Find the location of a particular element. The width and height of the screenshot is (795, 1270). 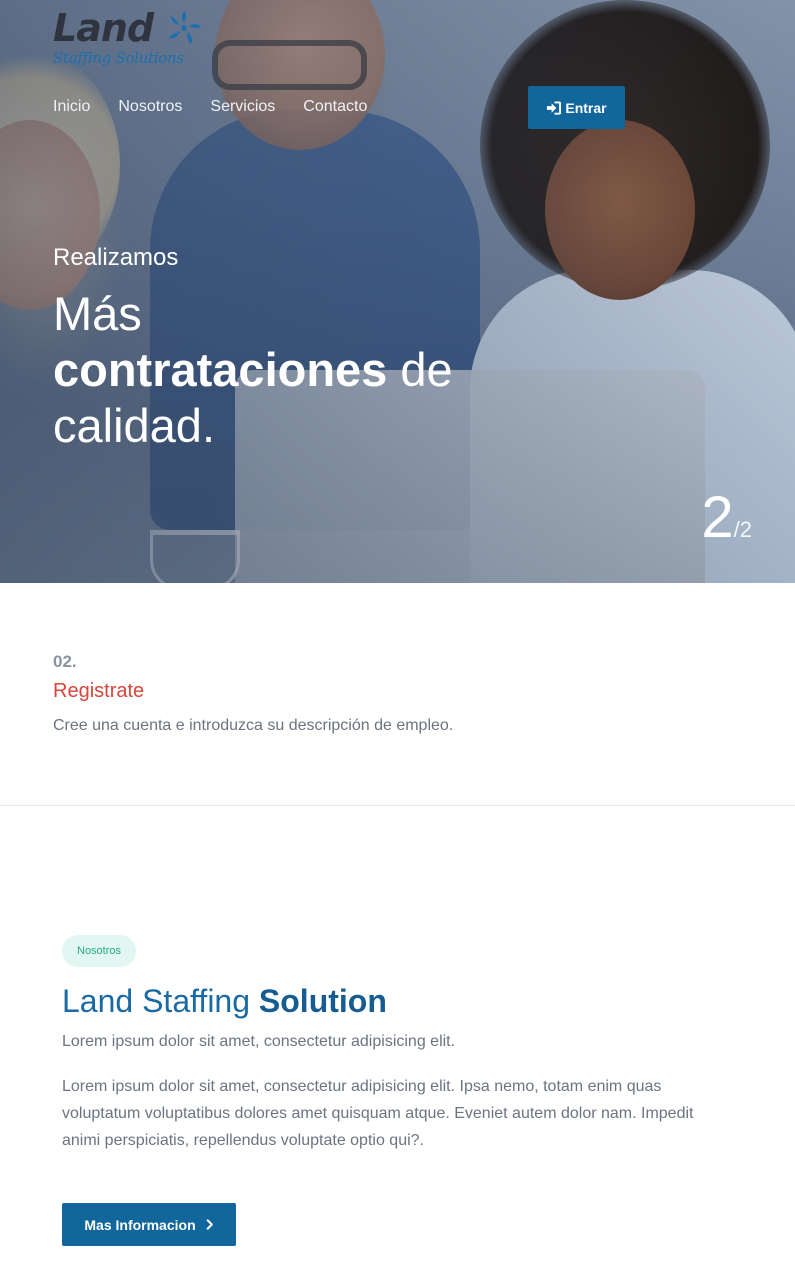

slide-total: /2 is located at coordinates (742, 529).